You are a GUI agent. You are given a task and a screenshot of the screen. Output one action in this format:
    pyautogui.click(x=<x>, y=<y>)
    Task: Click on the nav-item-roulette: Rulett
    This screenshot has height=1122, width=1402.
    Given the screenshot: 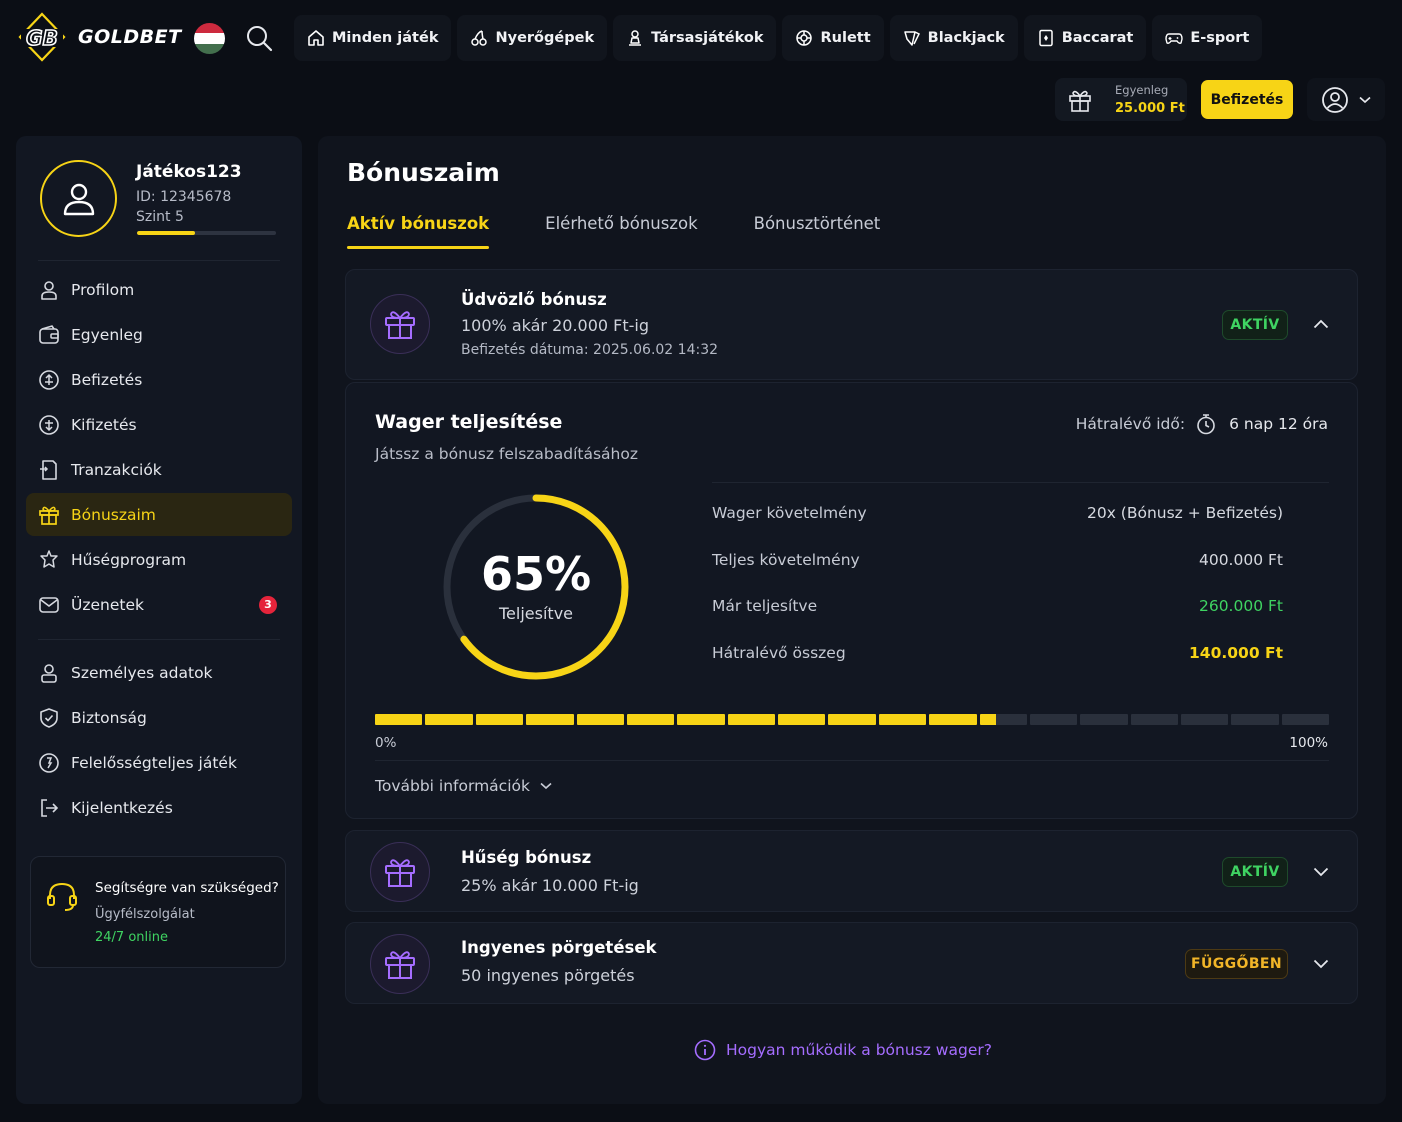 What is the action you would take?
    pyautogui.click(x=833, y=38)
    